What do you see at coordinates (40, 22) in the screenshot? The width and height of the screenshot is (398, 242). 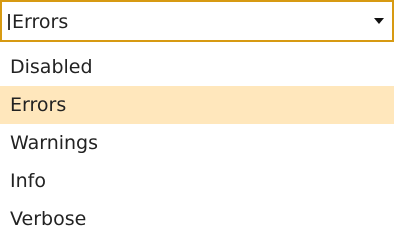 I see `selected-value: Errors` at bounding box center [40, 22].